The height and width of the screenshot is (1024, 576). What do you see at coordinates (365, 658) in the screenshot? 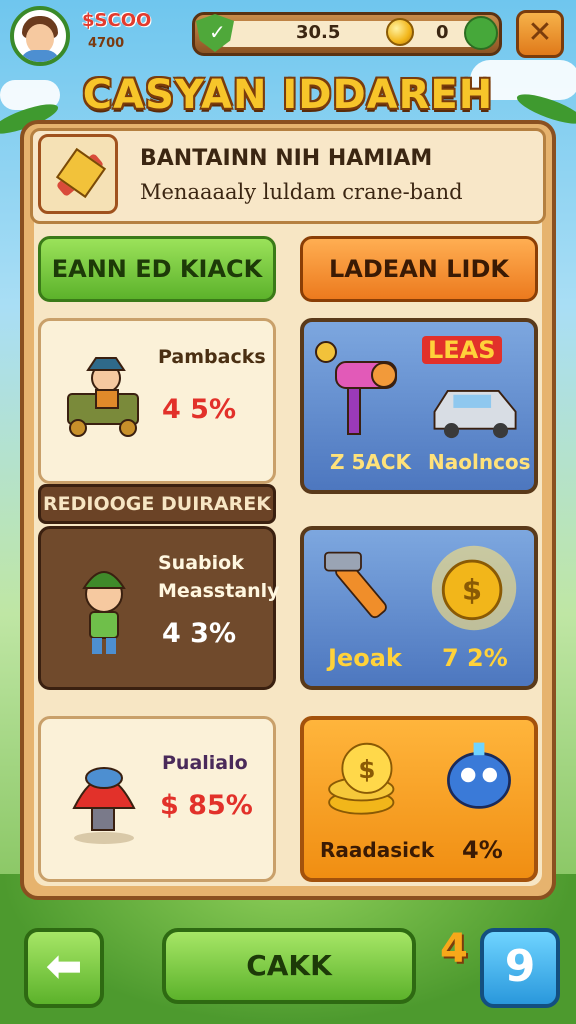
I see `item-5-label-left: Jeoak` at bounding box center [365, 658].